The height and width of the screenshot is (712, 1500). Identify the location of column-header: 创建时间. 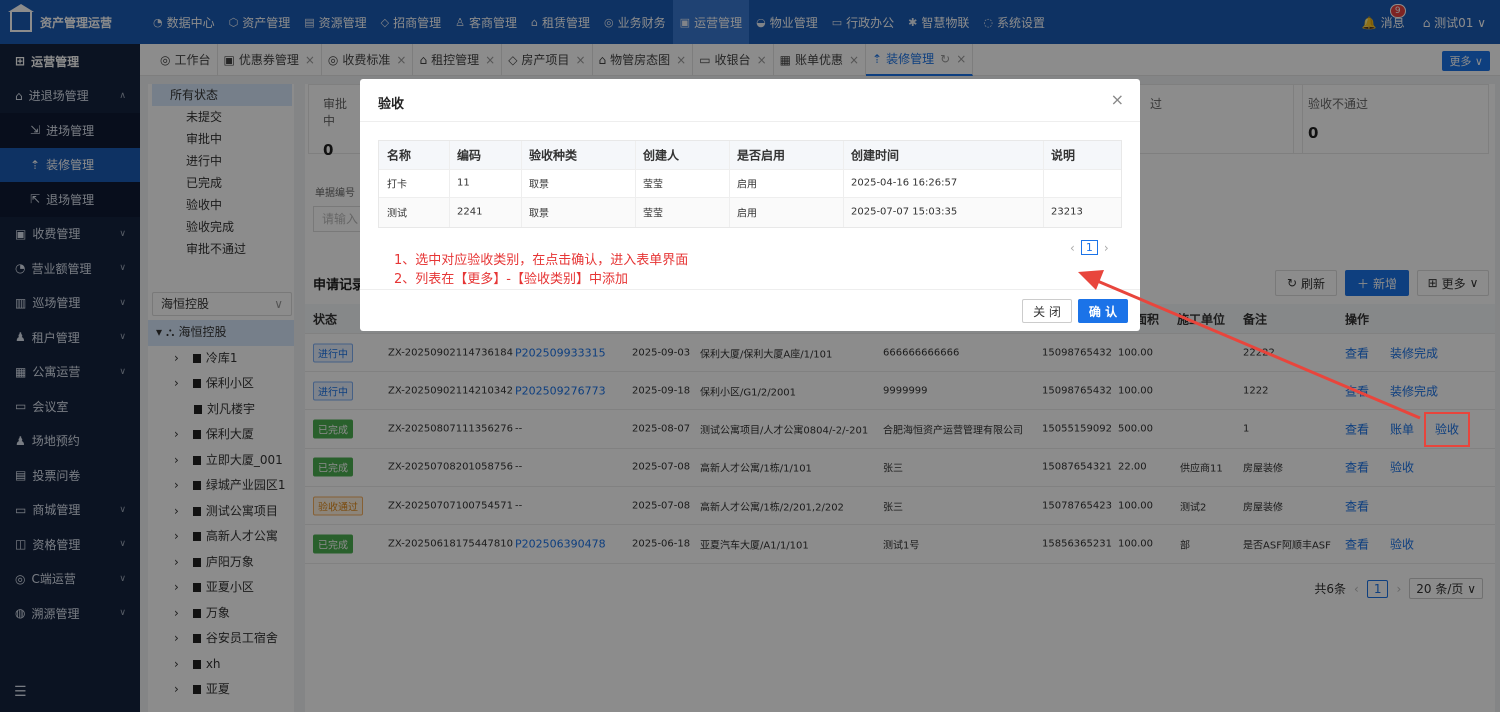
(875, 155).